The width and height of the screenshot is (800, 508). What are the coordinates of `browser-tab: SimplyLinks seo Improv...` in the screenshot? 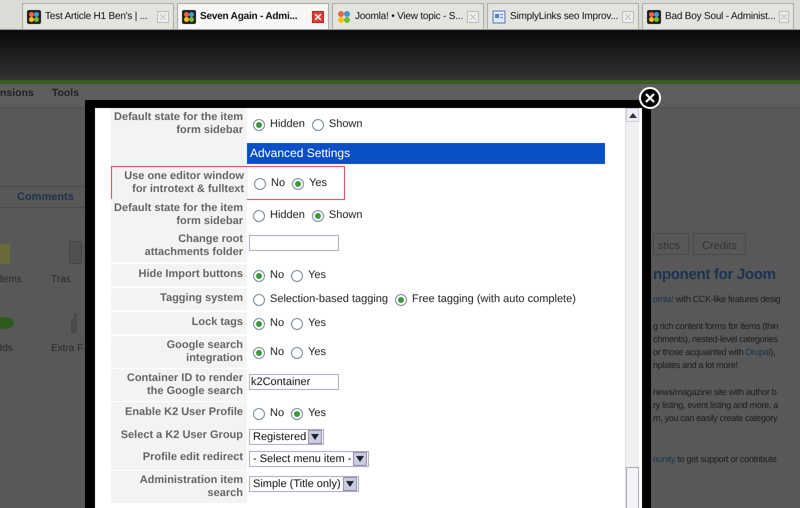 It's located at (563, 16).